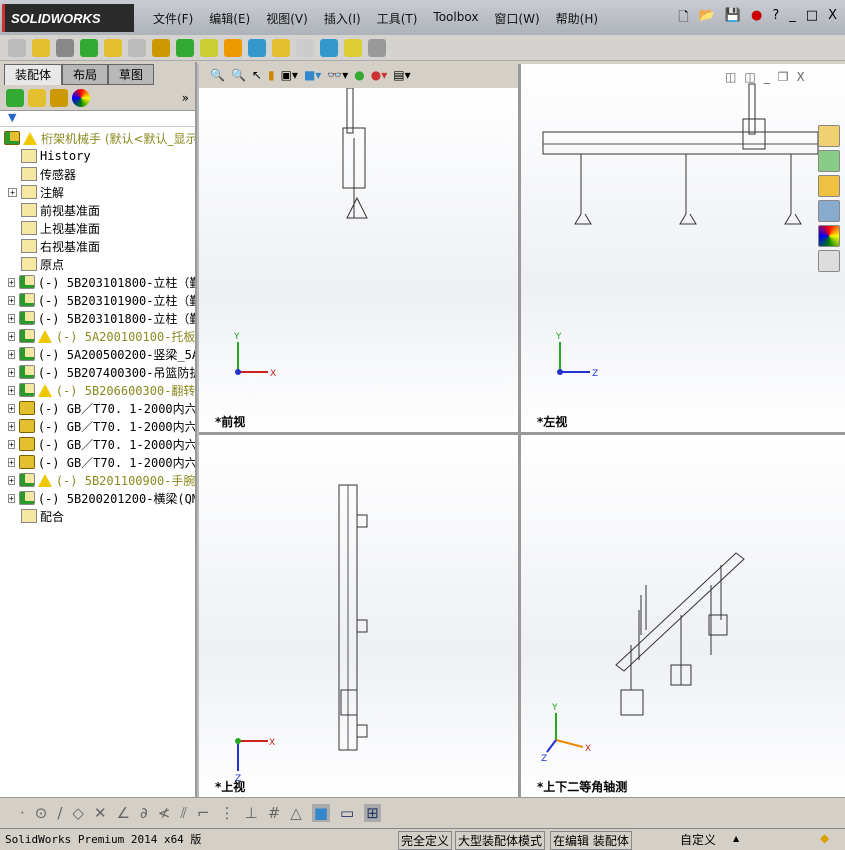 The width and height of the screenshot is (845, 850). Describe the element at coordinates (97, 516) in the screenshot. I see `tree-item: 配合` at that location.